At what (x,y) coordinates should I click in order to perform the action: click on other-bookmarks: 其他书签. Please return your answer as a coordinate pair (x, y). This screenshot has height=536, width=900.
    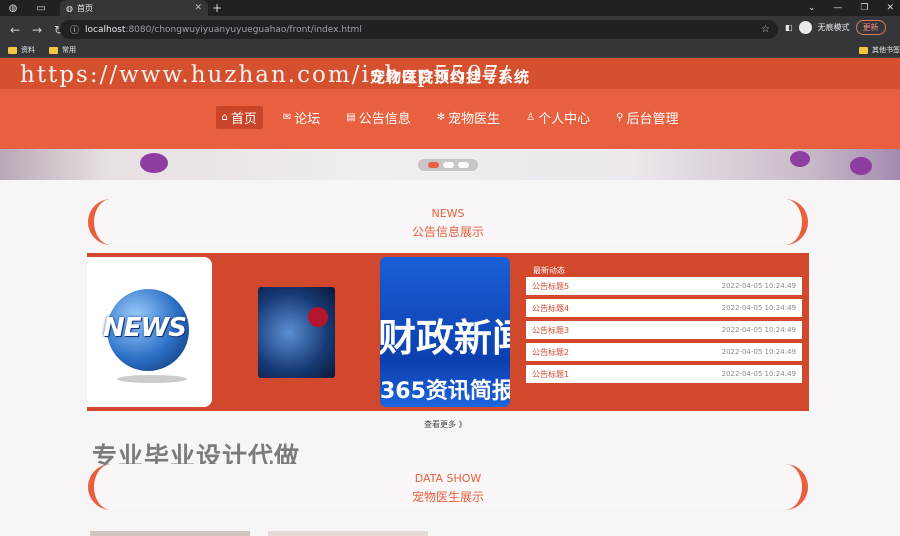
    Looking at the image, I should click on (879, 50).